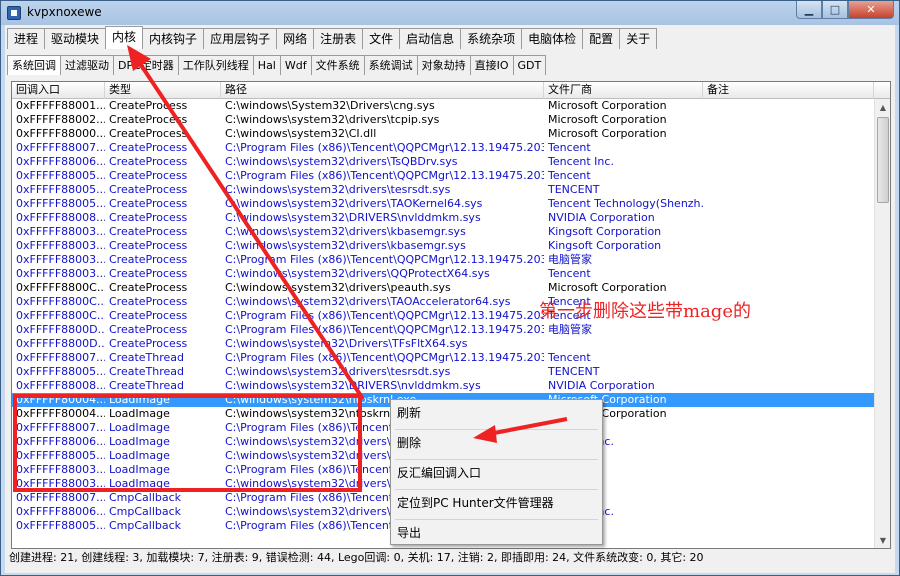 Image resolution: width=900 pixels, height=576 pixels. Describe the element at coordinates (496, 533) in the screenshot. I see `menu-item-export: 导出` at that location.